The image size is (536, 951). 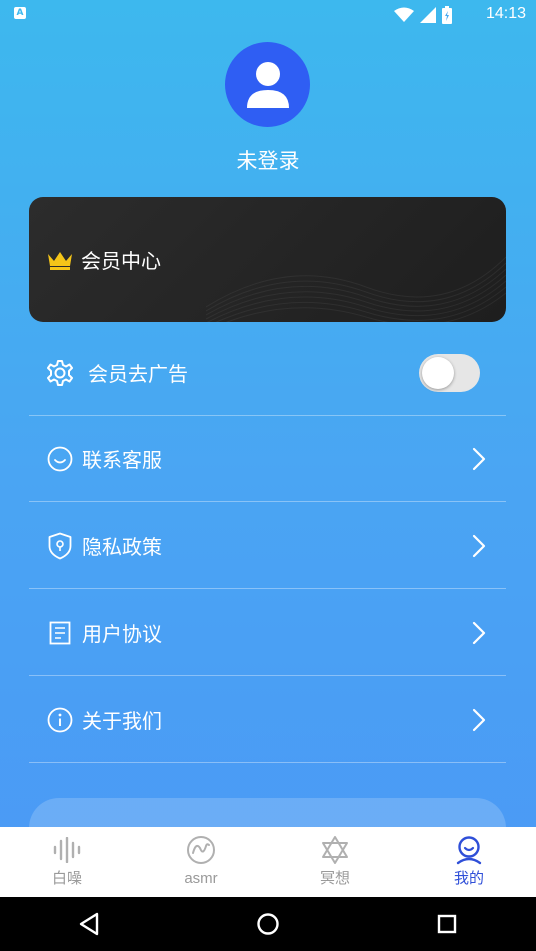 I want to click on back-triangle-icon, so click(x=89, y=924).